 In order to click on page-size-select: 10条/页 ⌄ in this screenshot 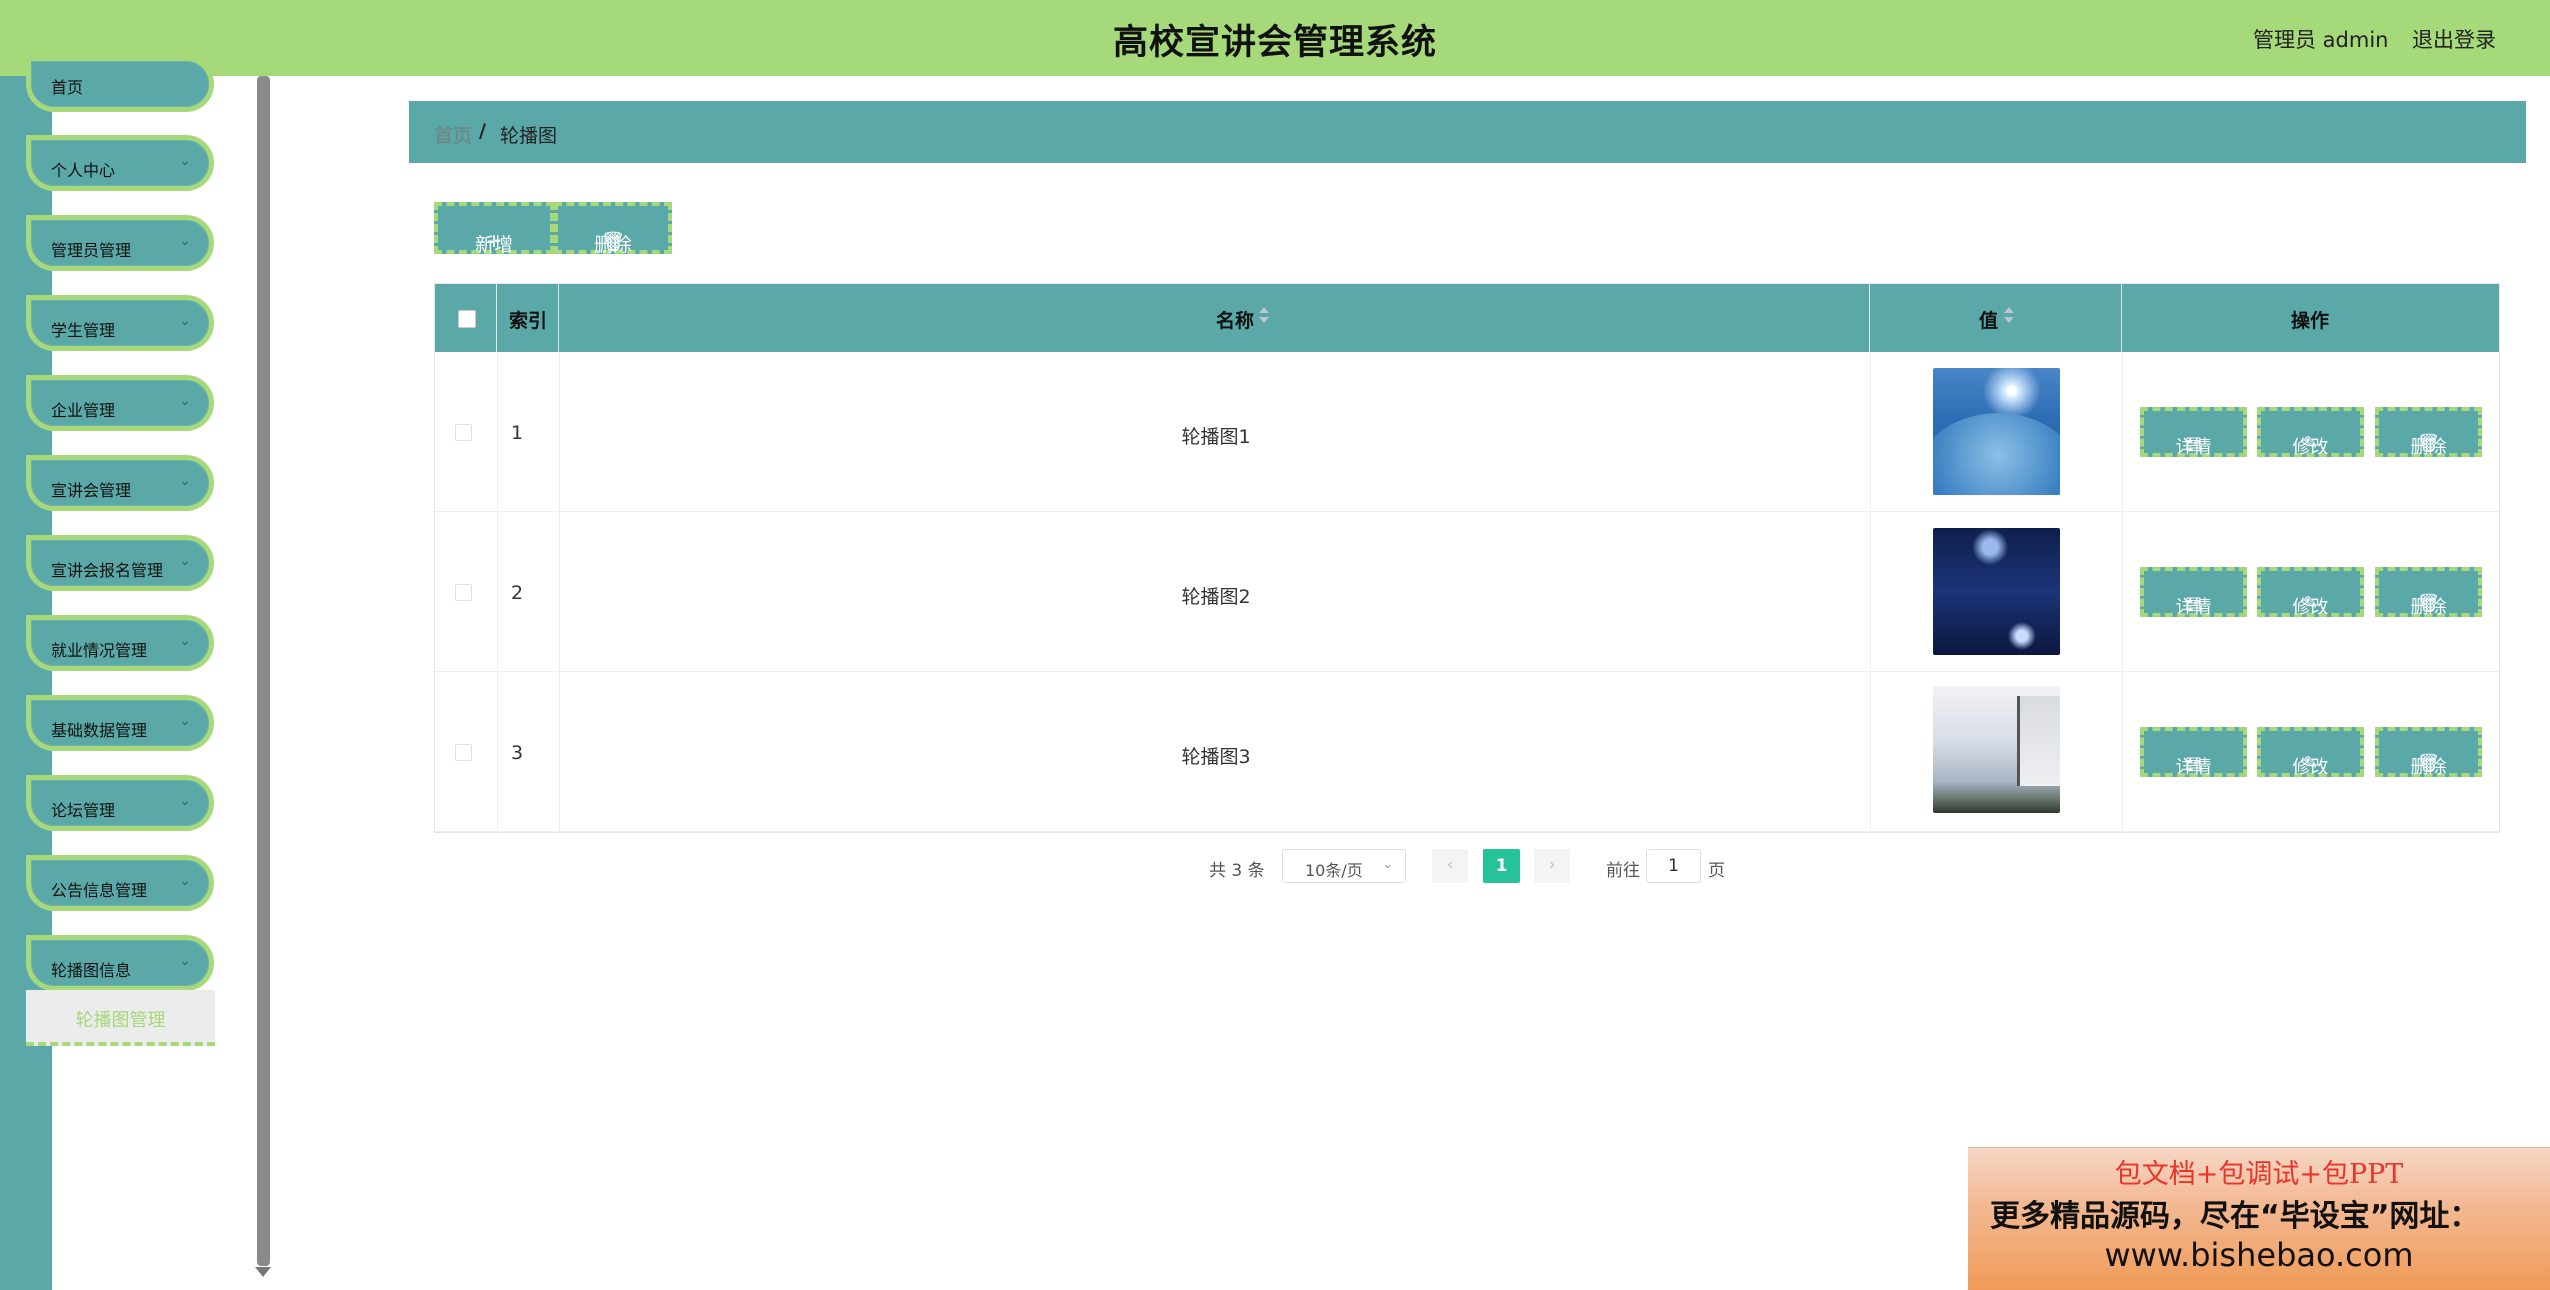, I will do `click(1344, 866)`.